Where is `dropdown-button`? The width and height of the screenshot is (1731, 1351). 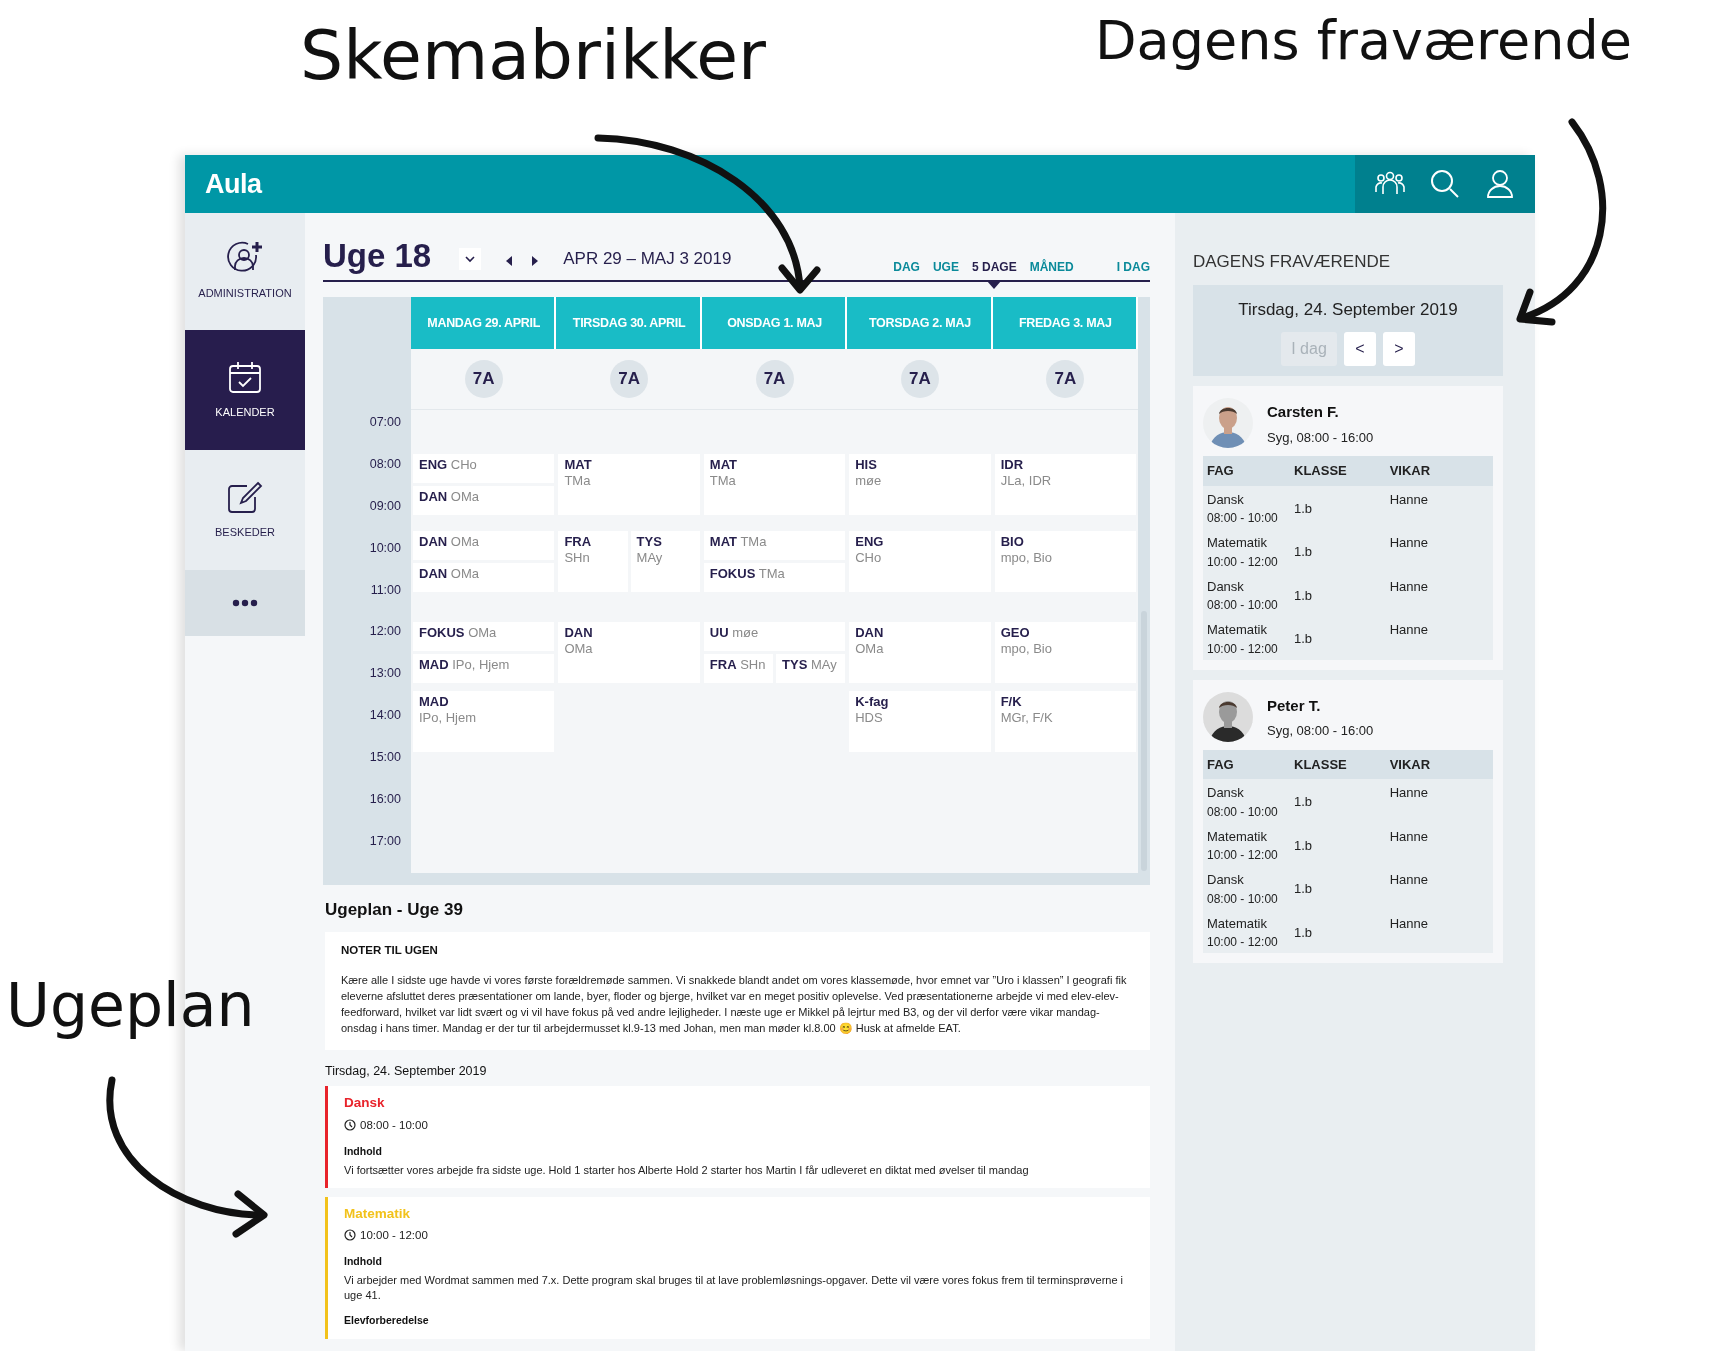 dropdown-button is located at coordinates (470, 259).